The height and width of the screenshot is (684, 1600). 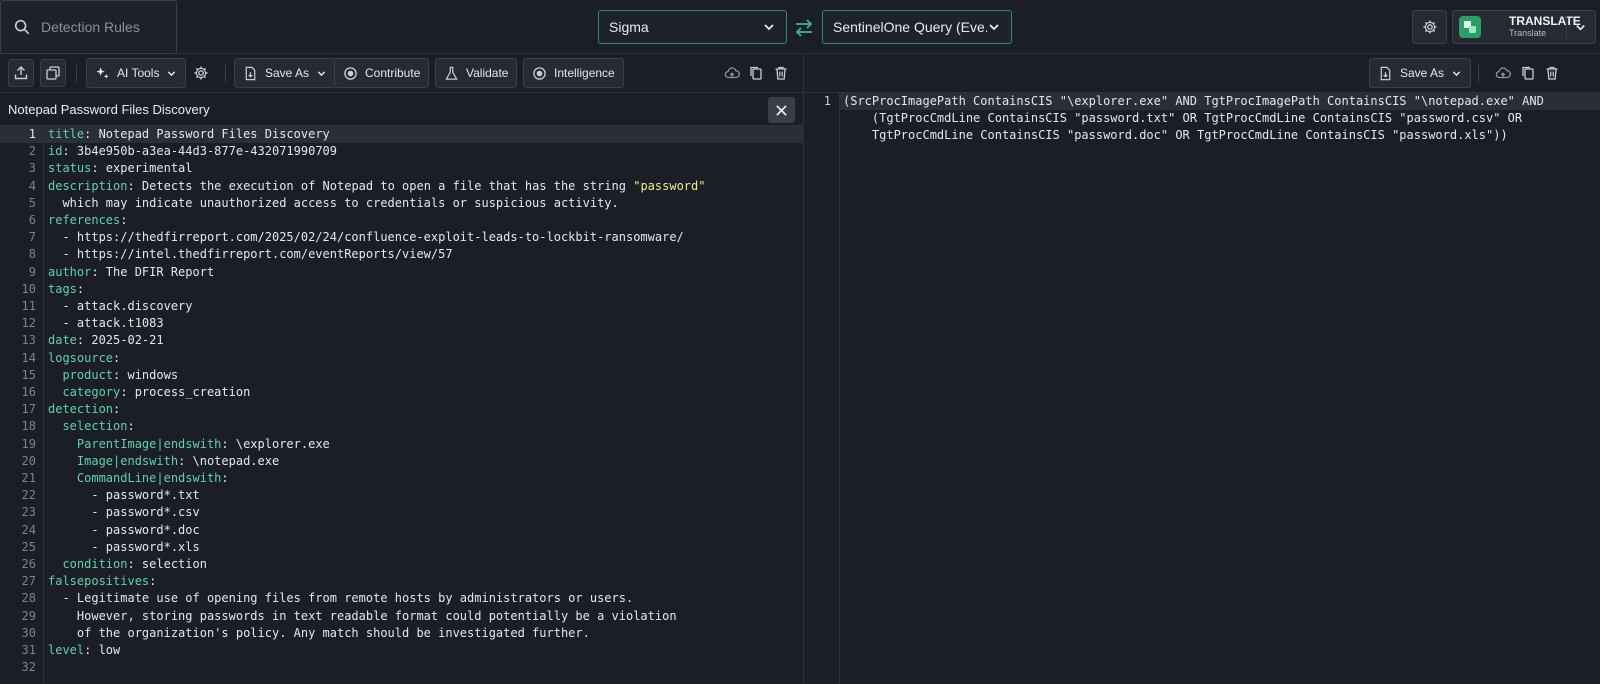 I want to click on line-number: 18, so click(x=28, y=426).